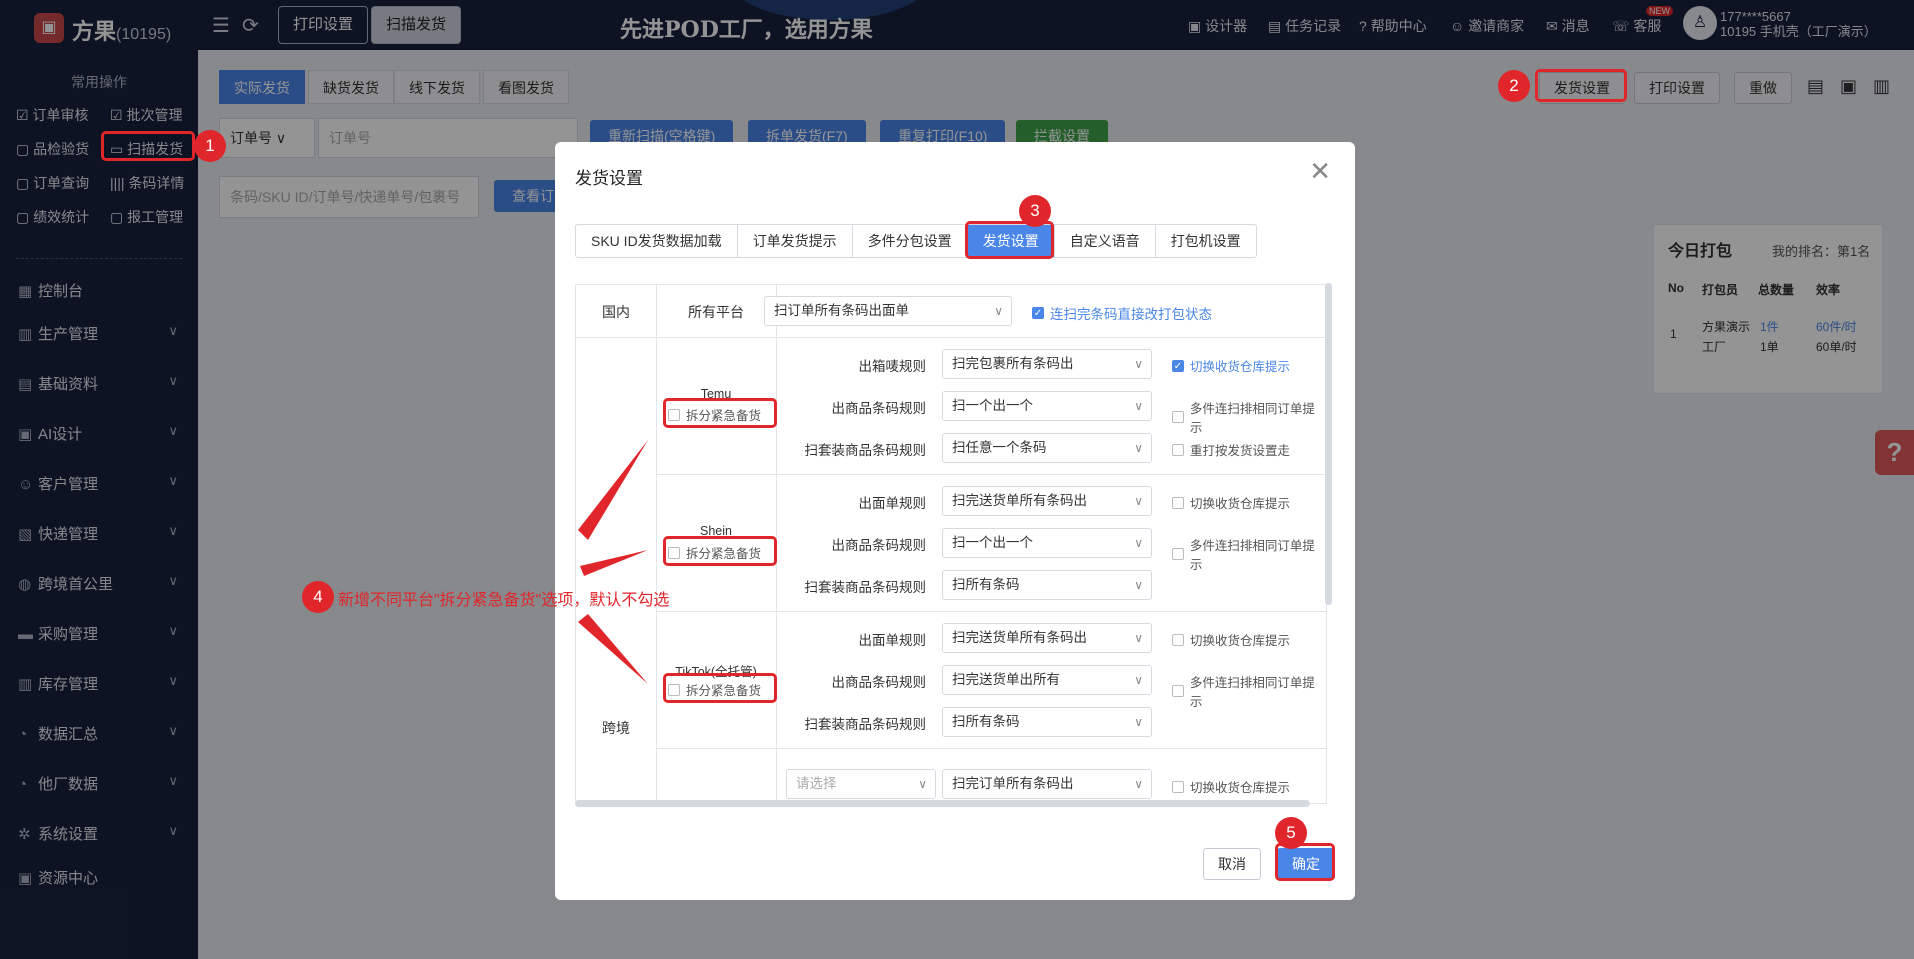 Image resolution: width=1914 pixels, height=959 pixels. Describe the element at coordinates (1231, 365) in the screenshot. I see `temu-check: ✓ 切换收货仓库提示` at that location.